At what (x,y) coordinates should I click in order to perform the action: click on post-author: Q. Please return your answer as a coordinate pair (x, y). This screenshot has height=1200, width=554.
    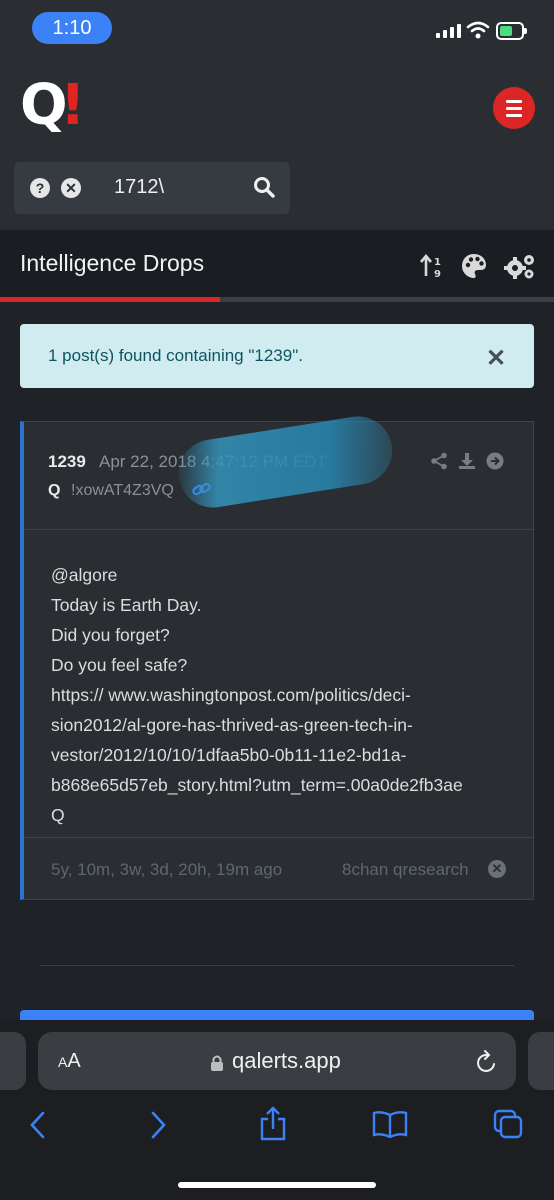
    Looking at the image, I should click on (54, 490).